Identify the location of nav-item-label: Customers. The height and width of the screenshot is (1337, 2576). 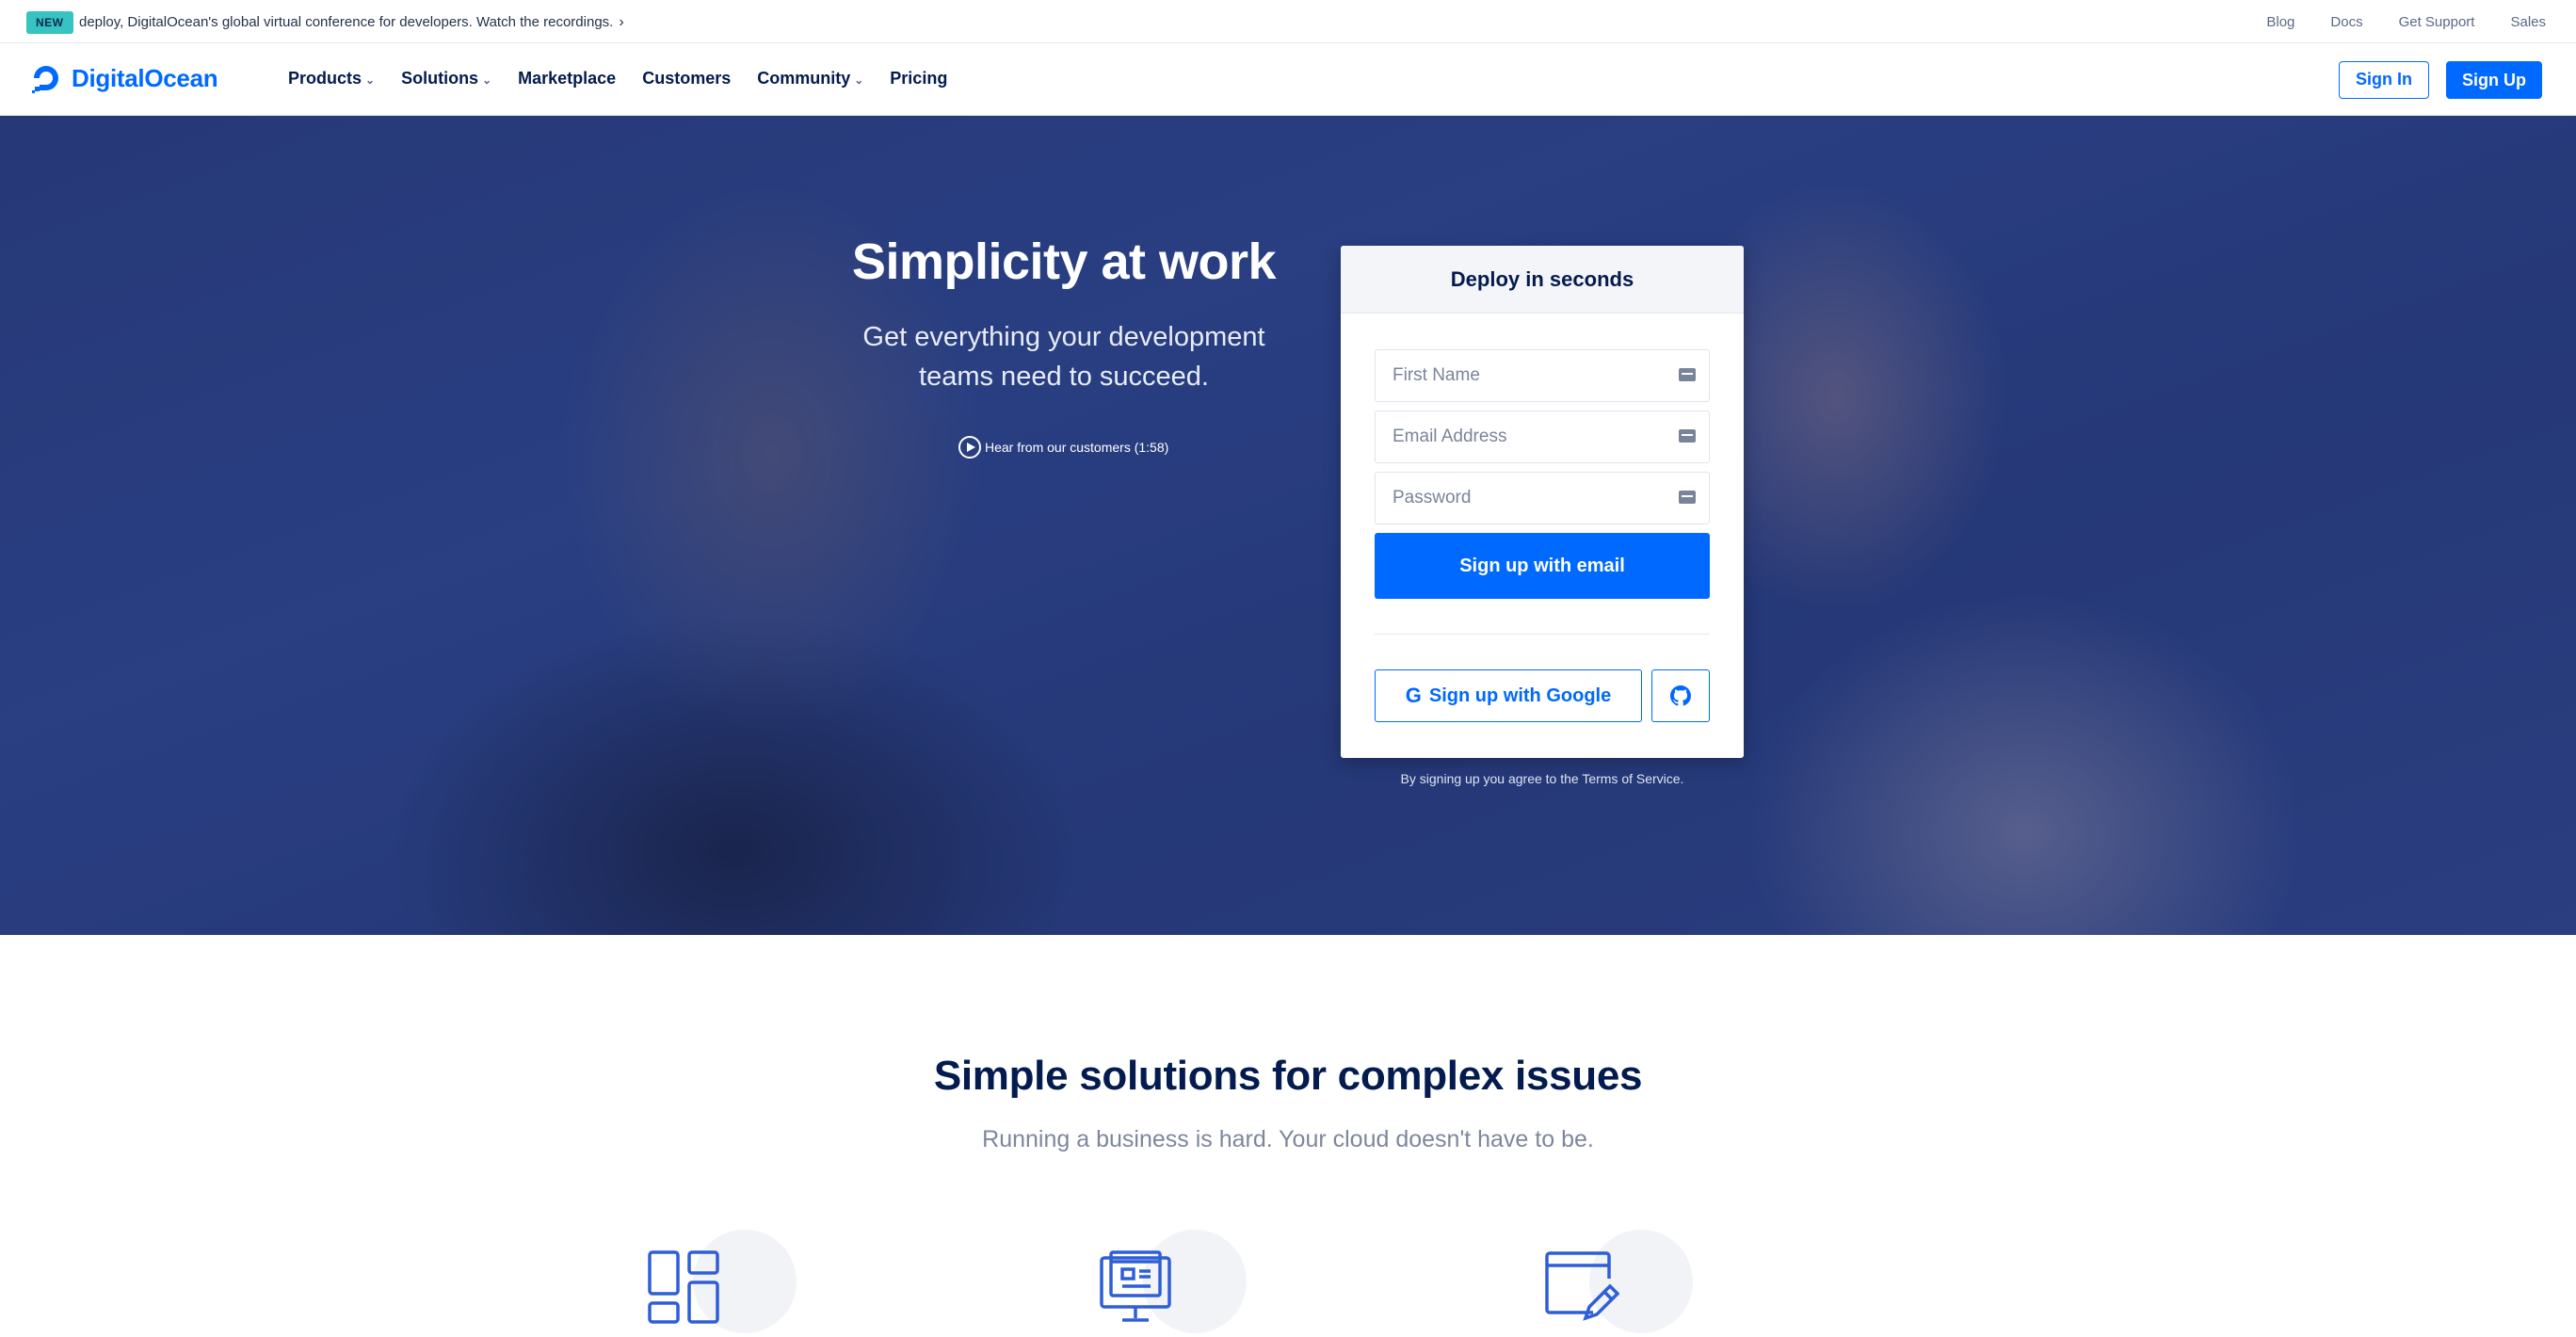
(687, 78).